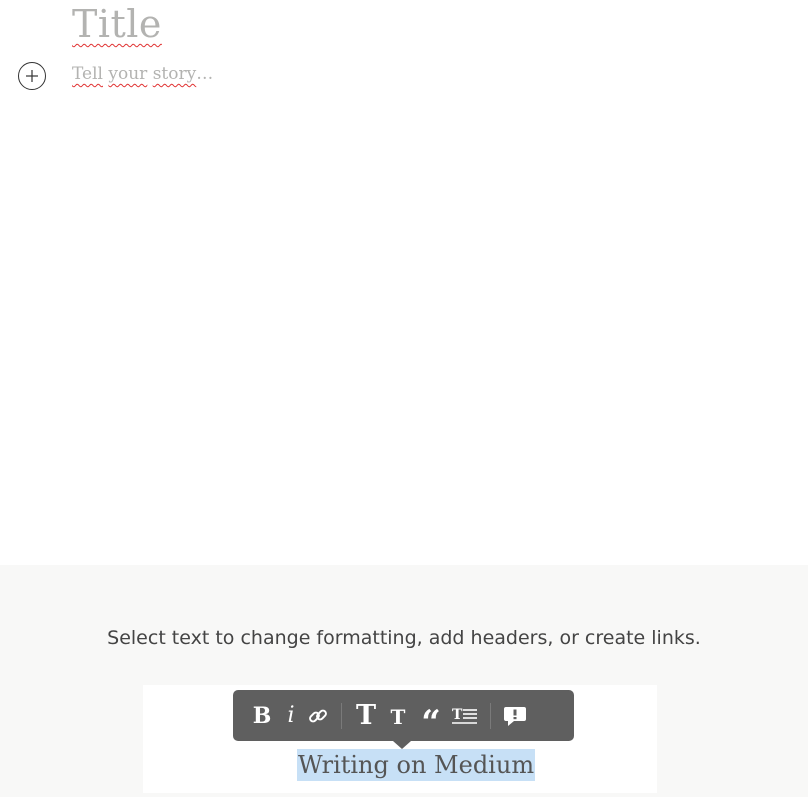 This screenshot has width=808, height=797. What do you see at coordinates (431, 716) in the screenshot?
I see `quote-button: “` at bounding box center [431, 716].